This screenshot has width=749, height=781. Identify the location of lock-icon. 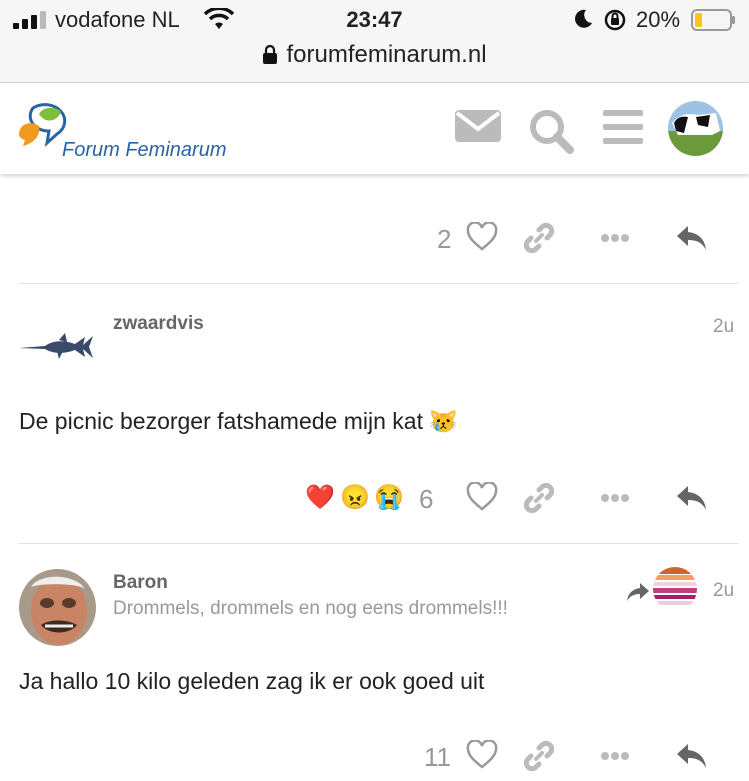
(270, 54).